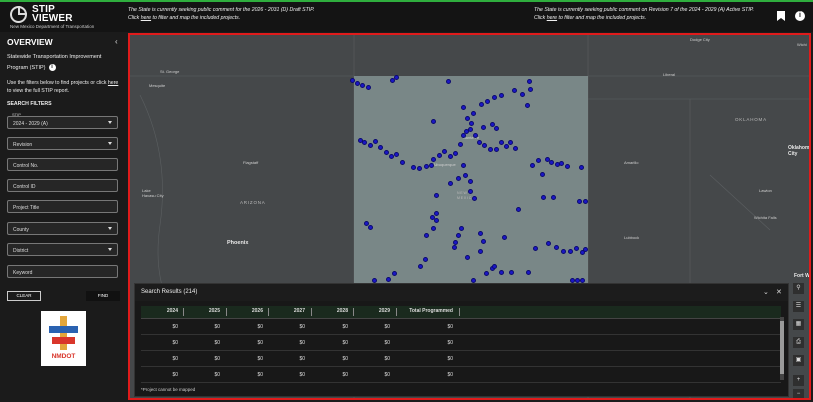  What do you see at coordinates (113, 83) in the screenshot?
I see `full-report-link: here` at bounding box center [113, 83].